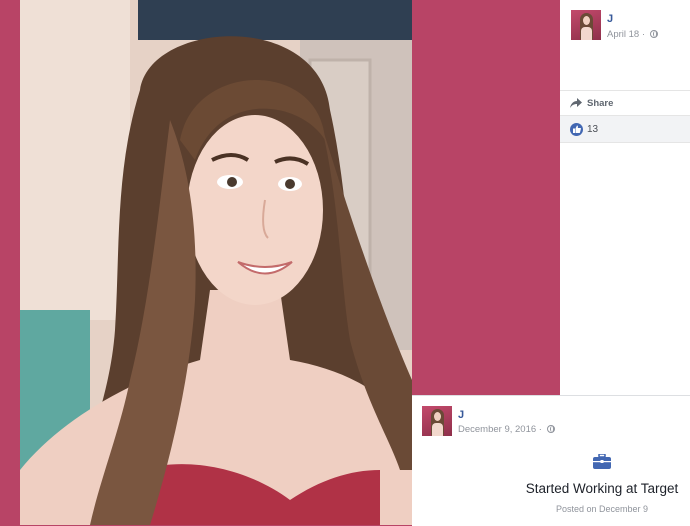 The height and width of the screenshot is (526, 690). I want to click on share-label: Share, so click(600, 103).